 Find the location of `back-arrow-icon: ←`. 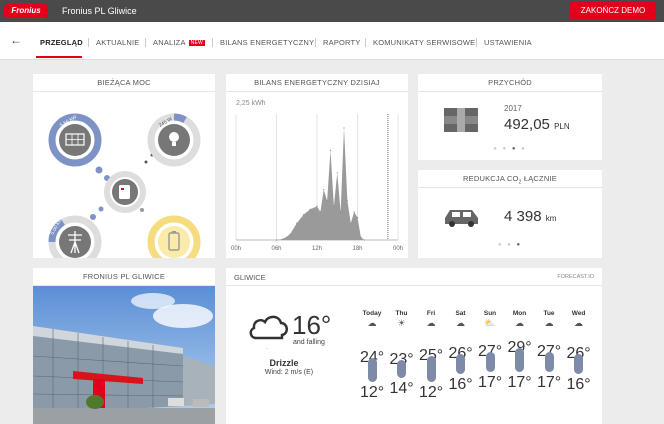

back-arrow-icon: ← is located at coordinates (16, 40).